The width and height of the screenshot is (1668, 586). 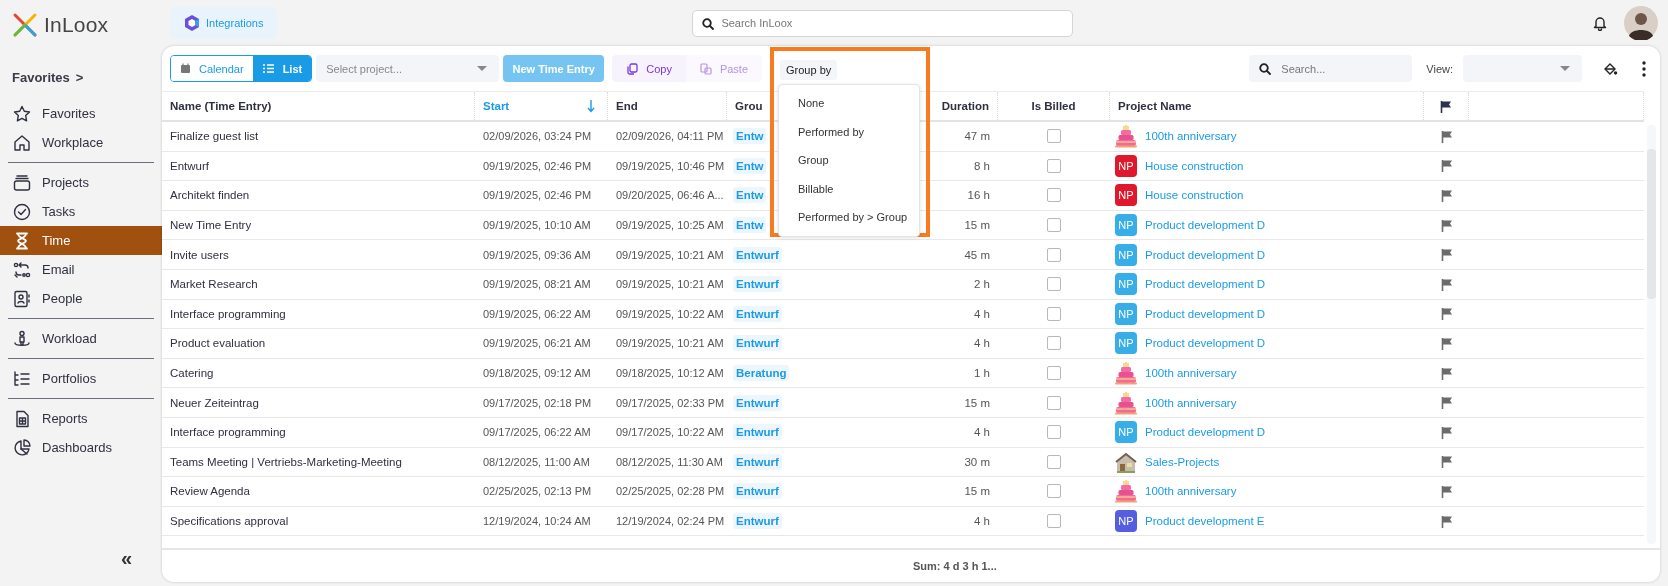 I want to click on menu-item: Group, so click(x=849, y=160).